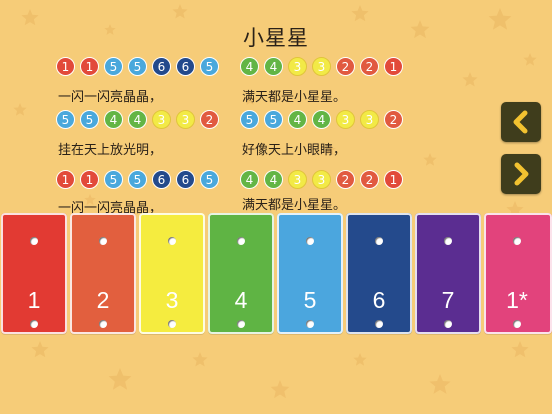 Image resolution: width=552 pixels, height=414 pixels. What do you see at coordinates (379, 300) in the screenshot?
I see `key-label: 6` at bounding box center [379, 300].